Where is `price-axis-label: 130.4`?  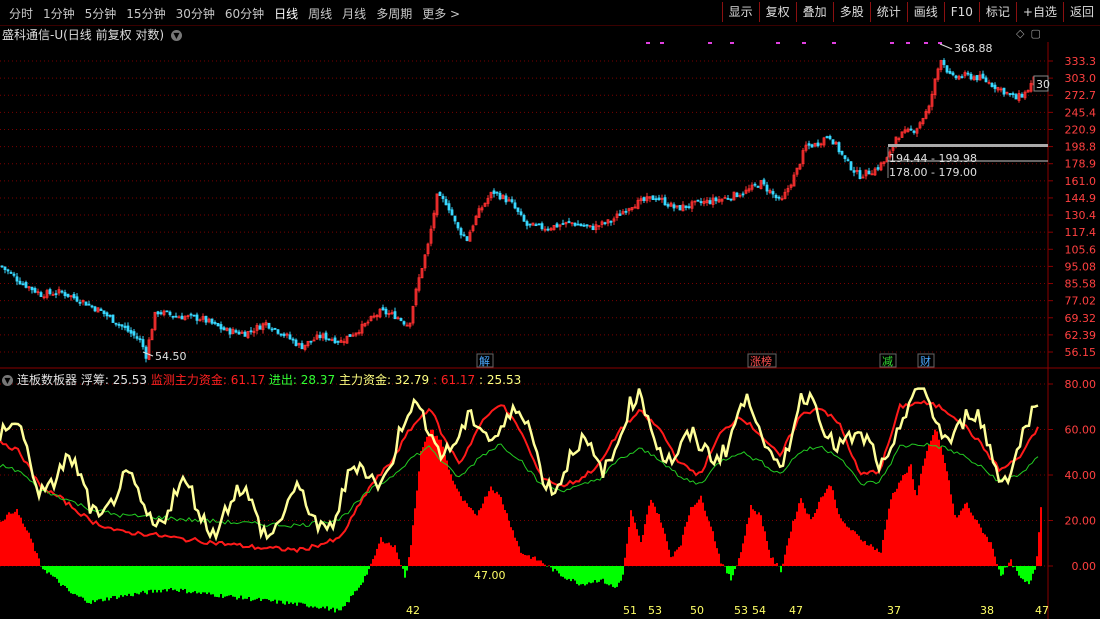
price-axis-label: 130.4 is located at coordinates (1081, 215).